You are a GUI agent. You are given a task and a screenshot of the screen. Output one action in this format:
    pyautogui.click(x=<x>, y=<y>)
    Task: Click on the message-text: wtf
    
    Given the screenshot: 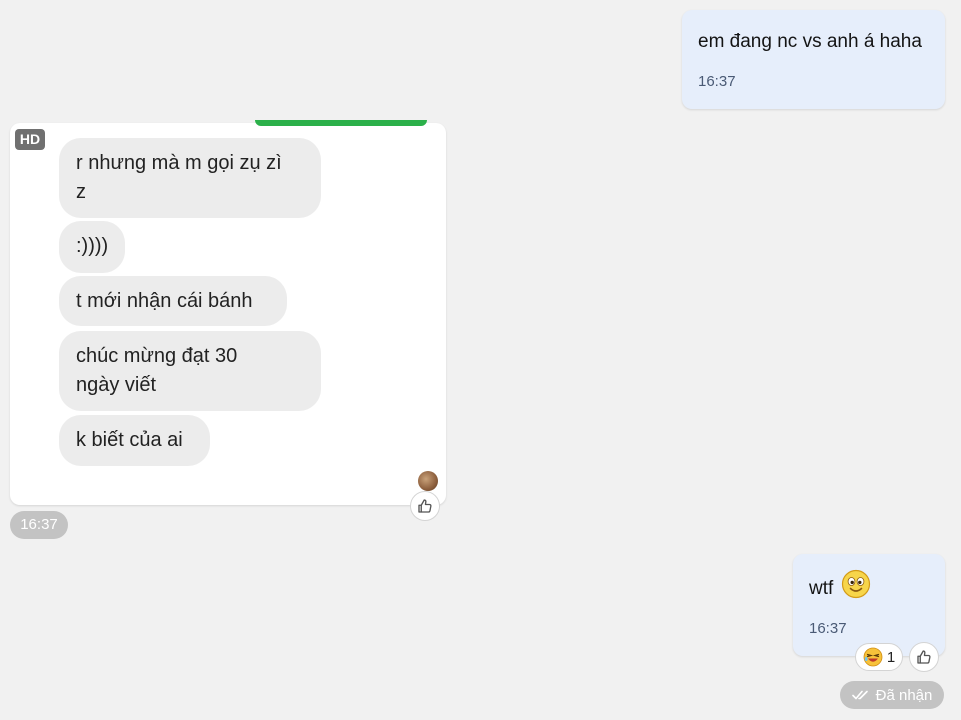 What is the action you would take?
    pyautogui.click(x=821, y=588)
    